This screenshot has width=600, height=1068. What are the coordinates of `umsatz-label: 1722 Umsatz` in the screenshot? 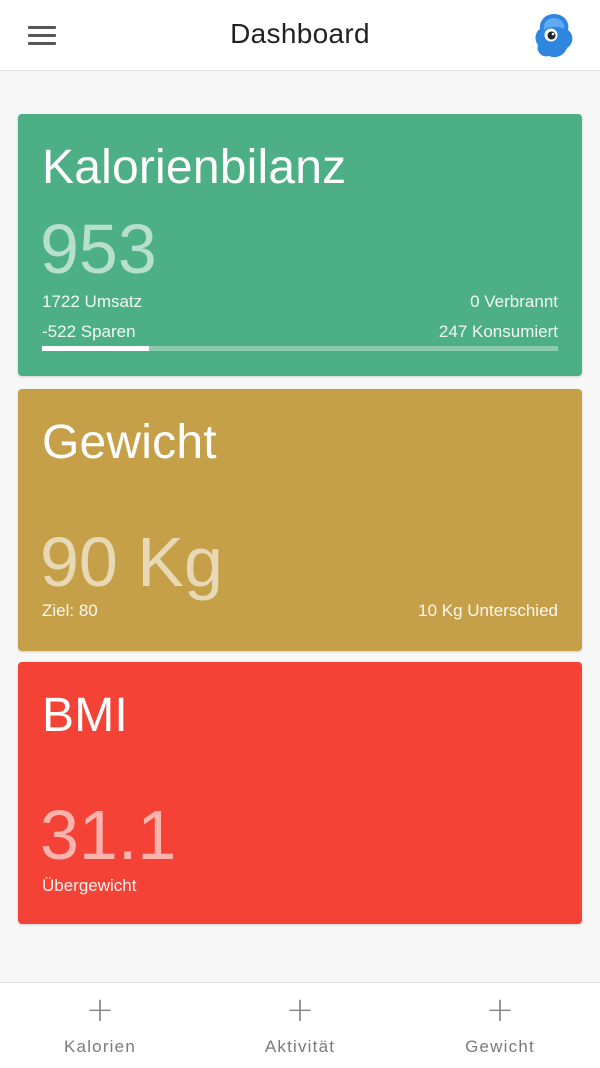 It's located at (92, 301).